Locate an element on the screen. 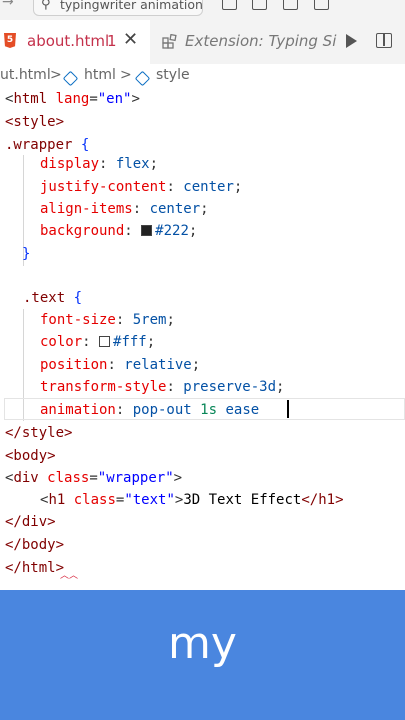 The image size is (405, 720). code-line-14: transform-style: preserve-3d; is located at coordinates (162, 387).